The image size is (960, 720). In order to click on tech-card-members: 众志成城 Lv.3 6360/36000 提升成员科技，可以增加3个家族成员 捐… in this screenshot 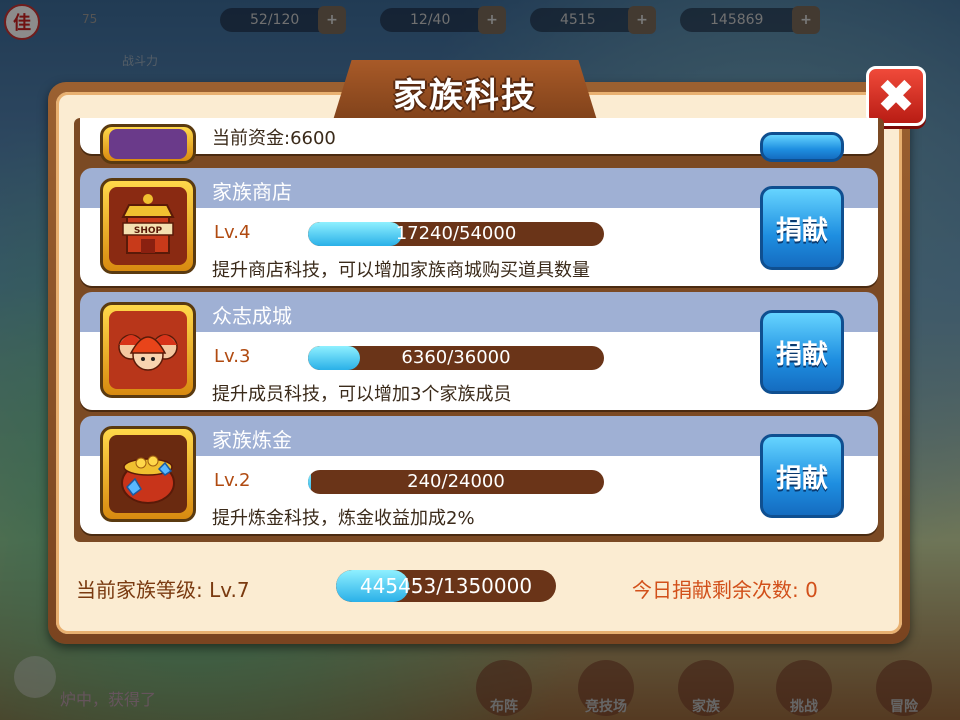, I will do `click(479, 351)`.